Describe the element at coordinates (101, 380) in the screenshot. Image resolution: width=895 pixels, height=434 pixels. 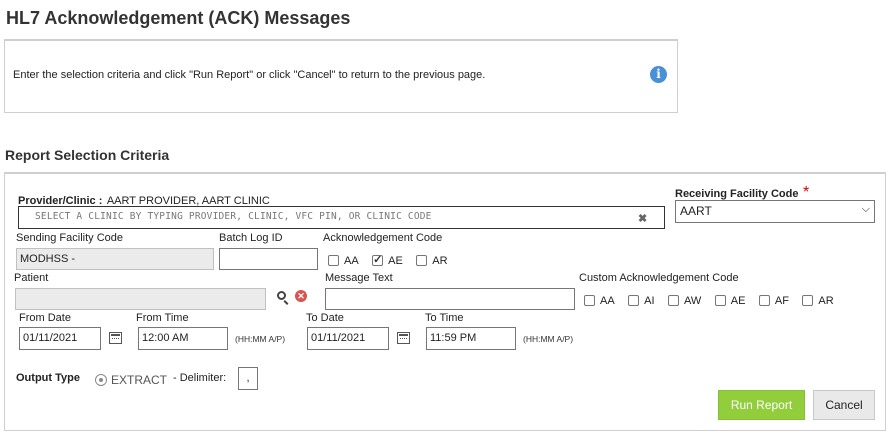
I see `extract-radio` at that location.